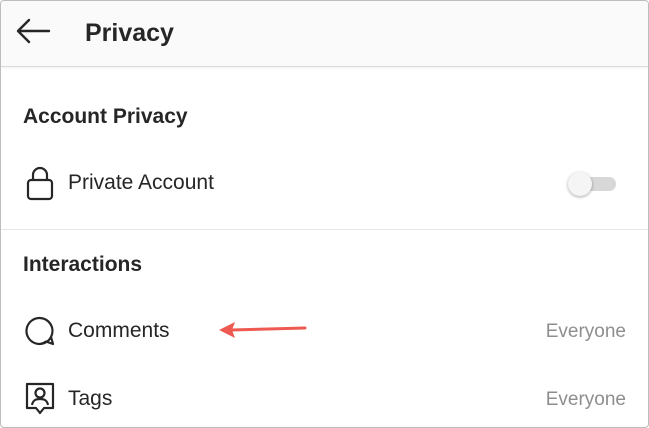 This screenshot has width=649, height=428. What do you see at coordinates (40, 331) in the screenshot?
I see `comment-bubble-icon` at bounding box center [40, 331].